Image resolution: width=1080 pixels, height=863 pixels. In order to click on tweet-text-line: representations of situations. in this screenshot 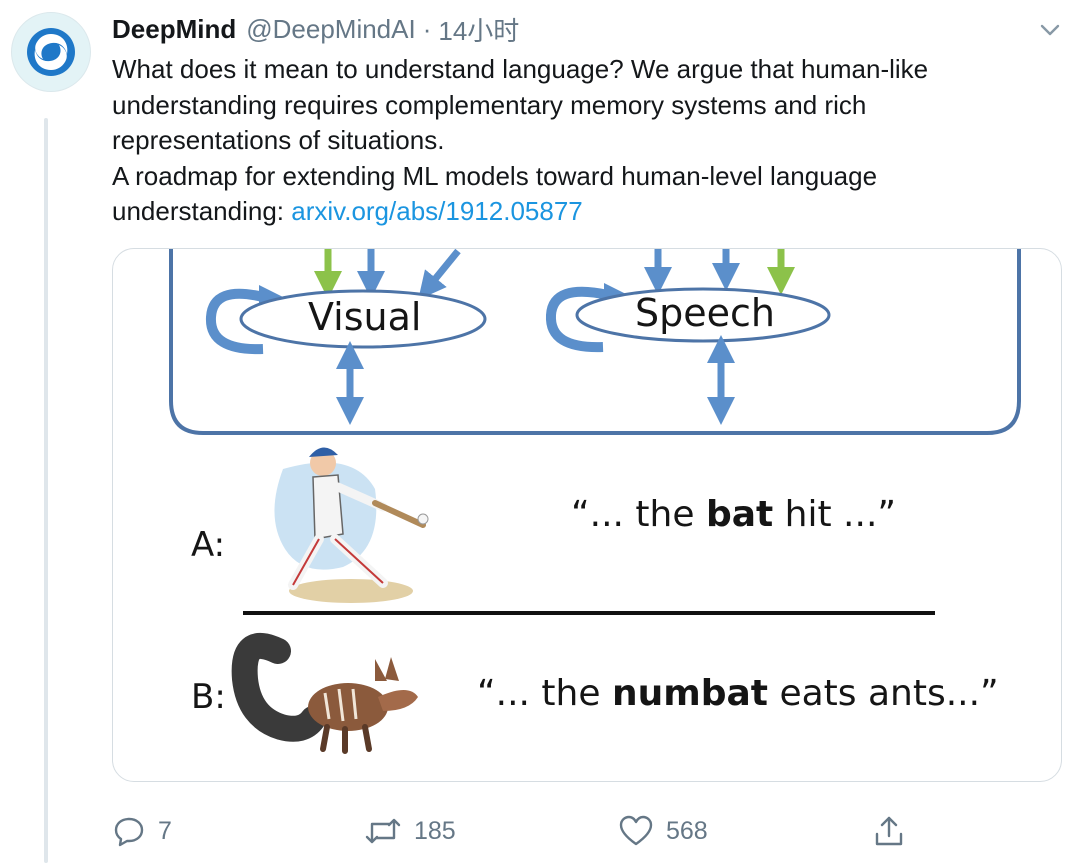, I will do `click(278, 140)`.